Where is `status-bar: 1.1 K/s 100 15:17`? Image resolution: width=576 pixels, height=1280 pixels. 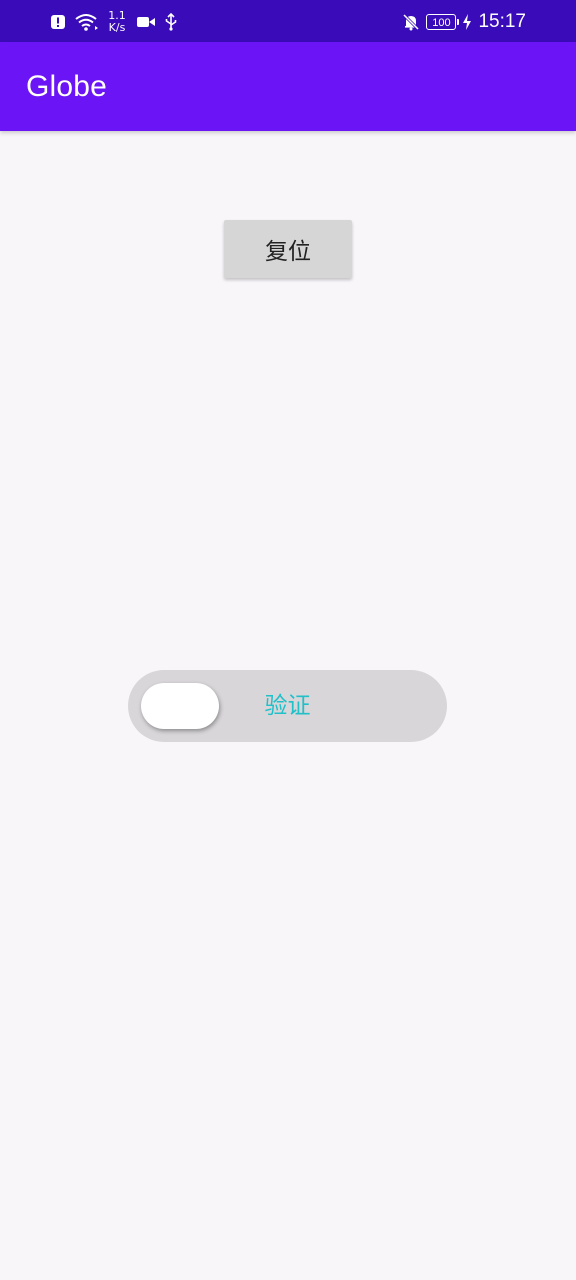
status-bar: 1.1 K/s 100 15:17 is located at coordinates (288, 21).